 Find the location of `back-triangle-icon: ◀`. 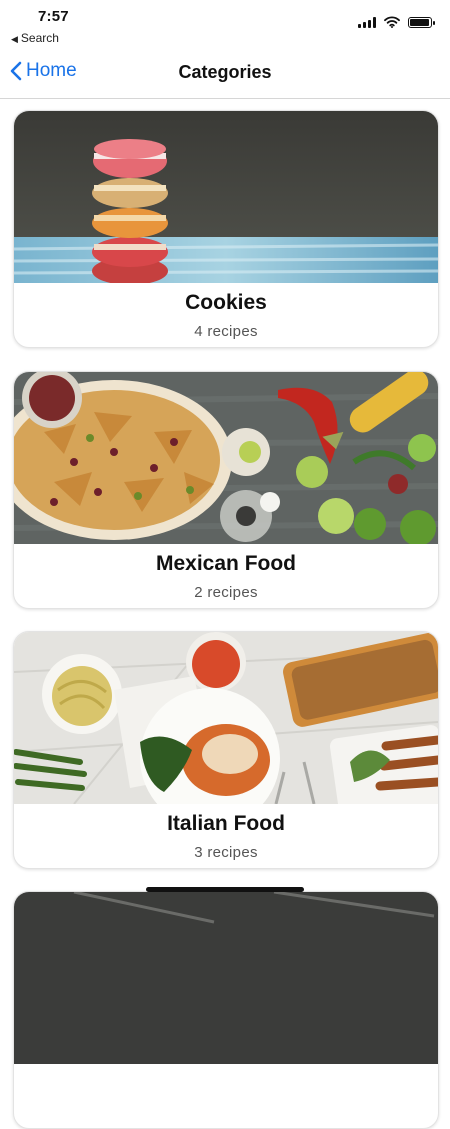

back-triangle-icon: ◀ is located at coordinates (14, 39).